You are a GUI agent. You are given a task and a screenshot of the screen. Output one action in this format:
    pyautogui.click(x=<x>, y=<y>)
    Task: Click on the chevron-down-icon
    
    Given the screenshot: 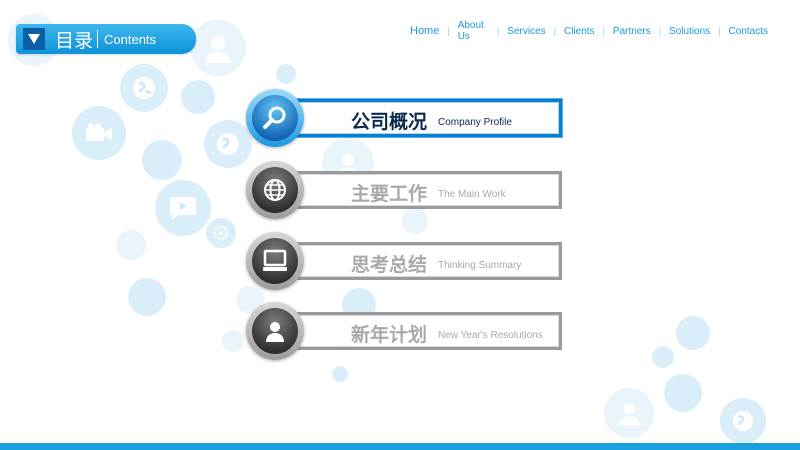 What is the action you would take?
    pyautogui.click(x=34, y=39)
    